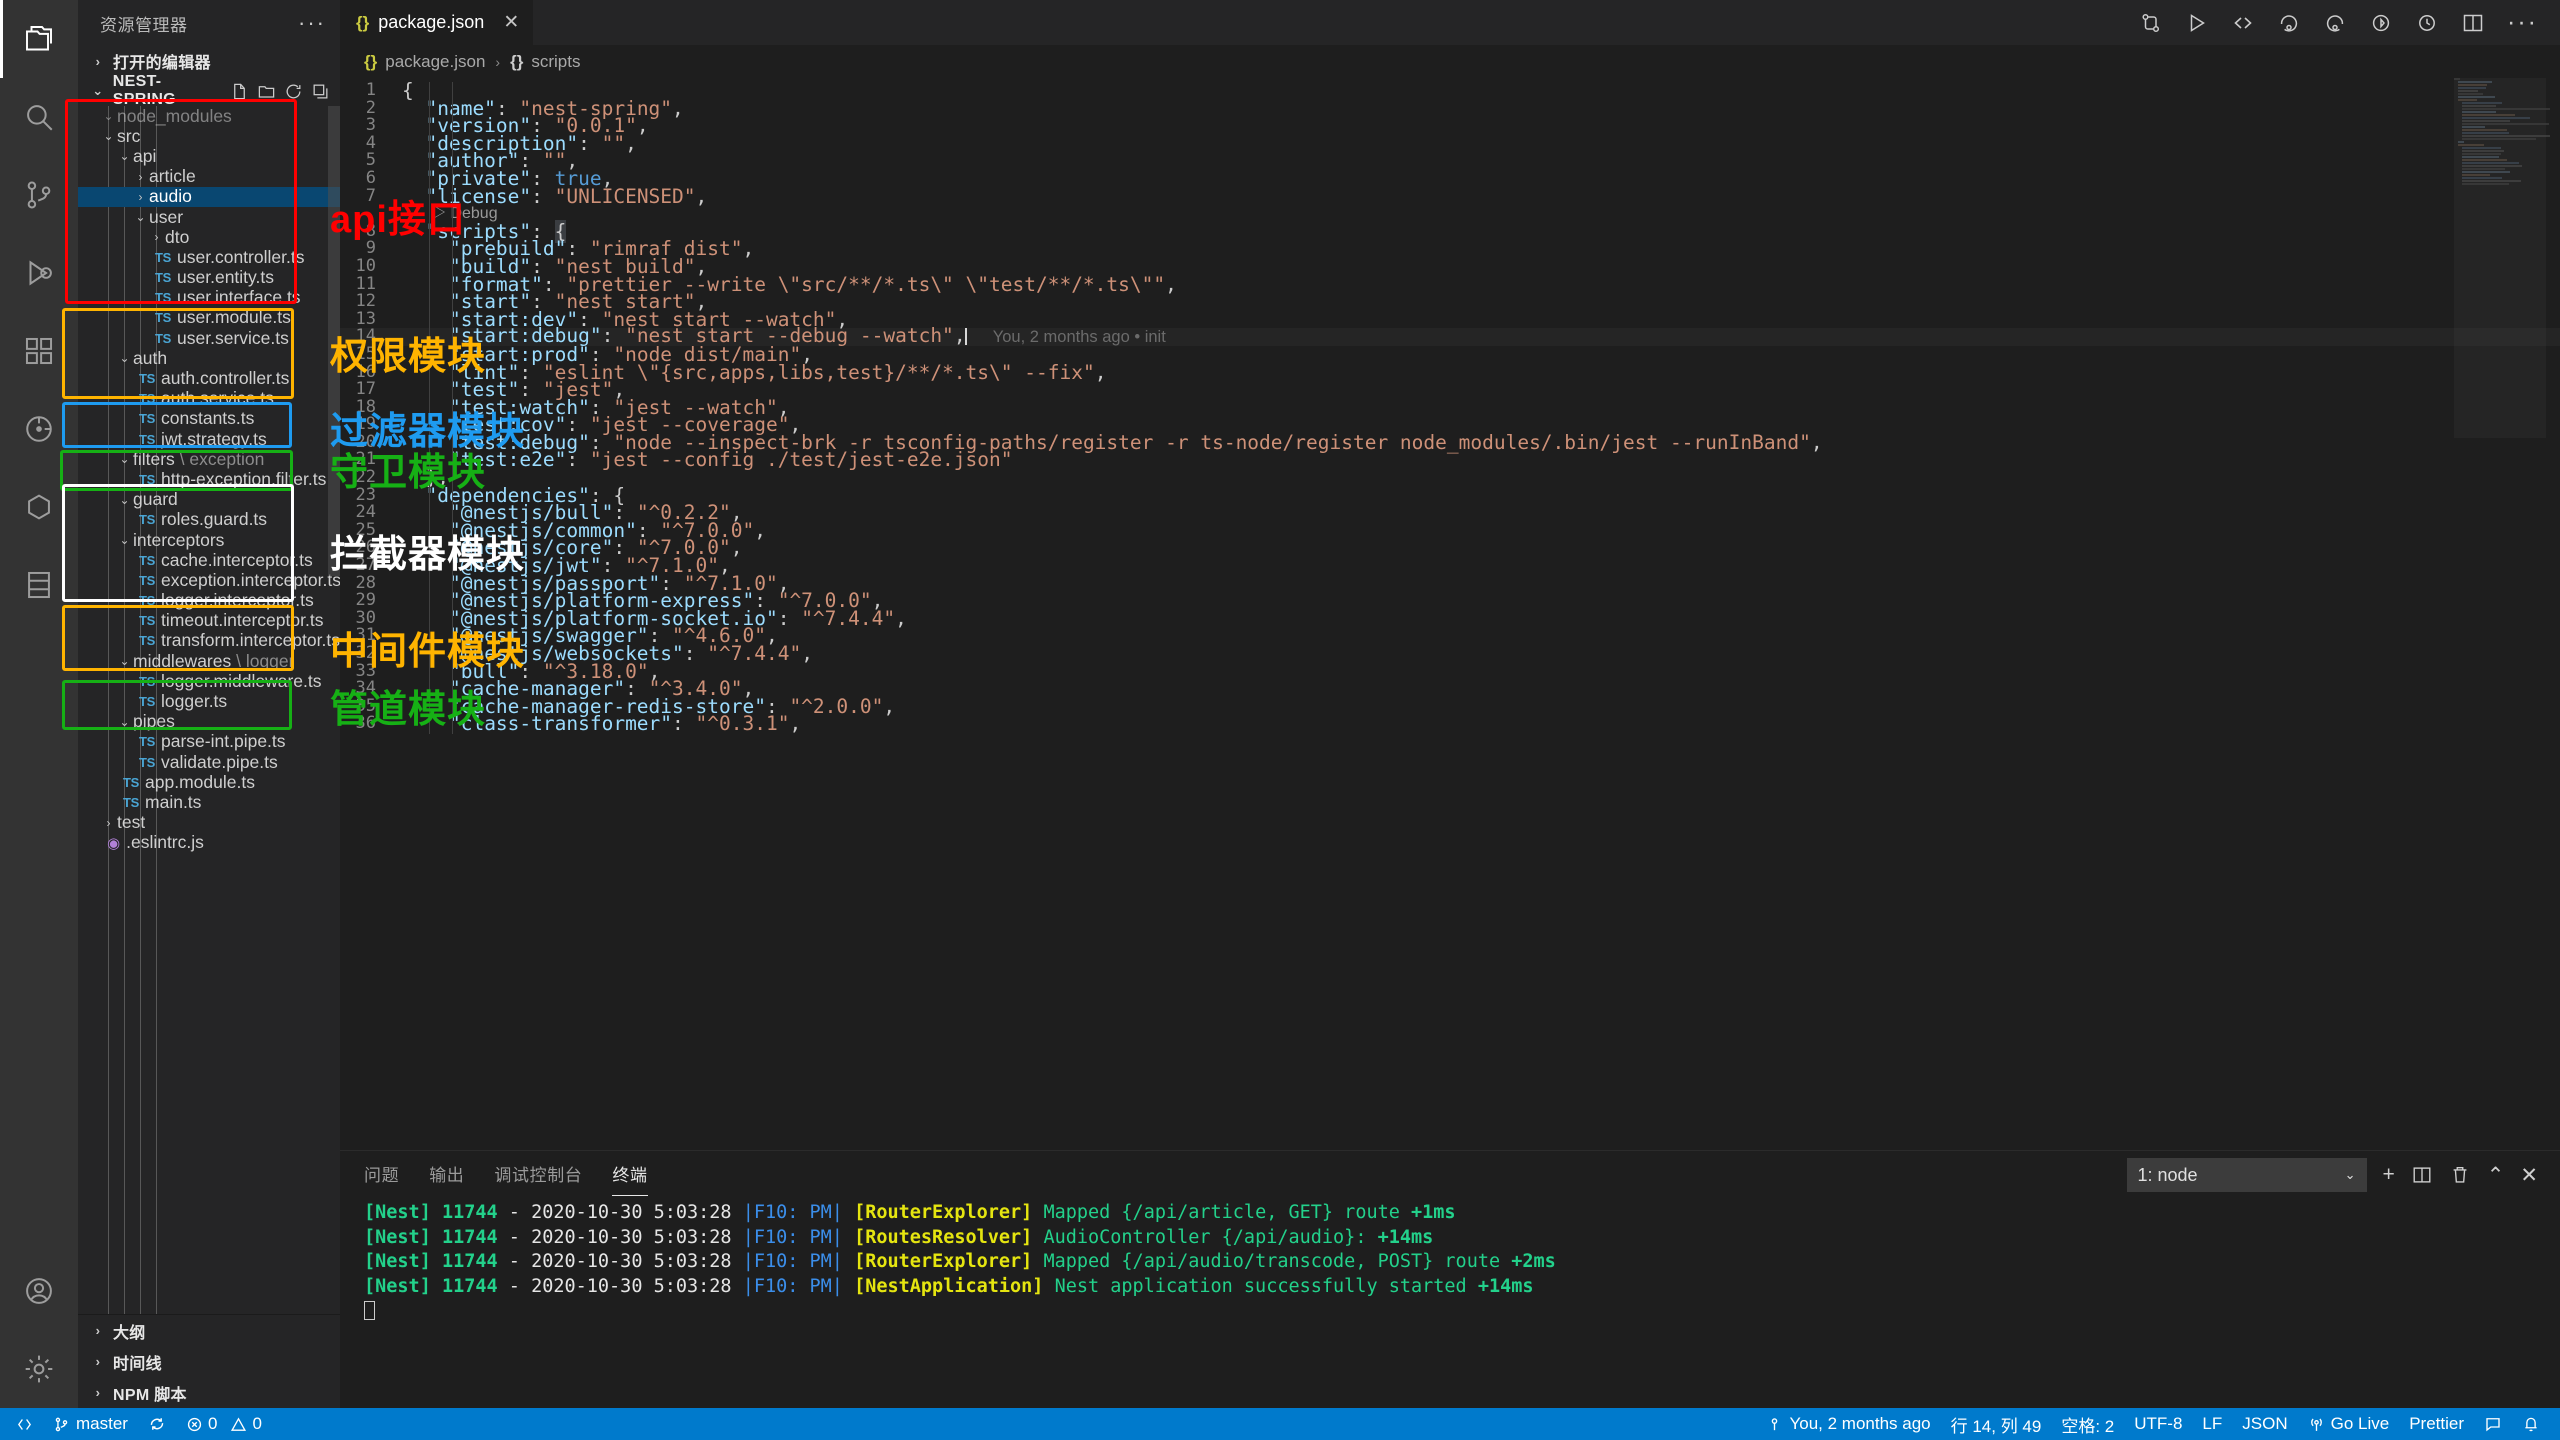 Image resolution: width=2560 pixels, height=1440 pixels. What do you see at coordinates (209, 802) in the screenshot?
I see `tree-file: TS main.ts` at bounding box center [209, 802].